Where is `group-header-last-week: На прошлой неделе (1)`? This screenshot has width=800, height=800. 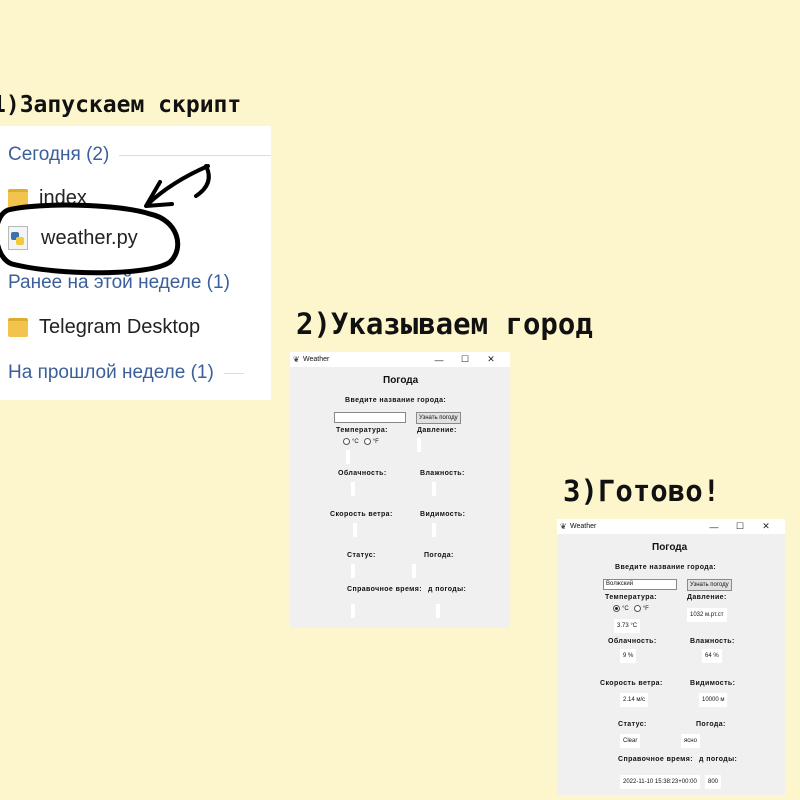 group-header-last-week: На прошлой неделе (1) is located at coordinates (126, 373).